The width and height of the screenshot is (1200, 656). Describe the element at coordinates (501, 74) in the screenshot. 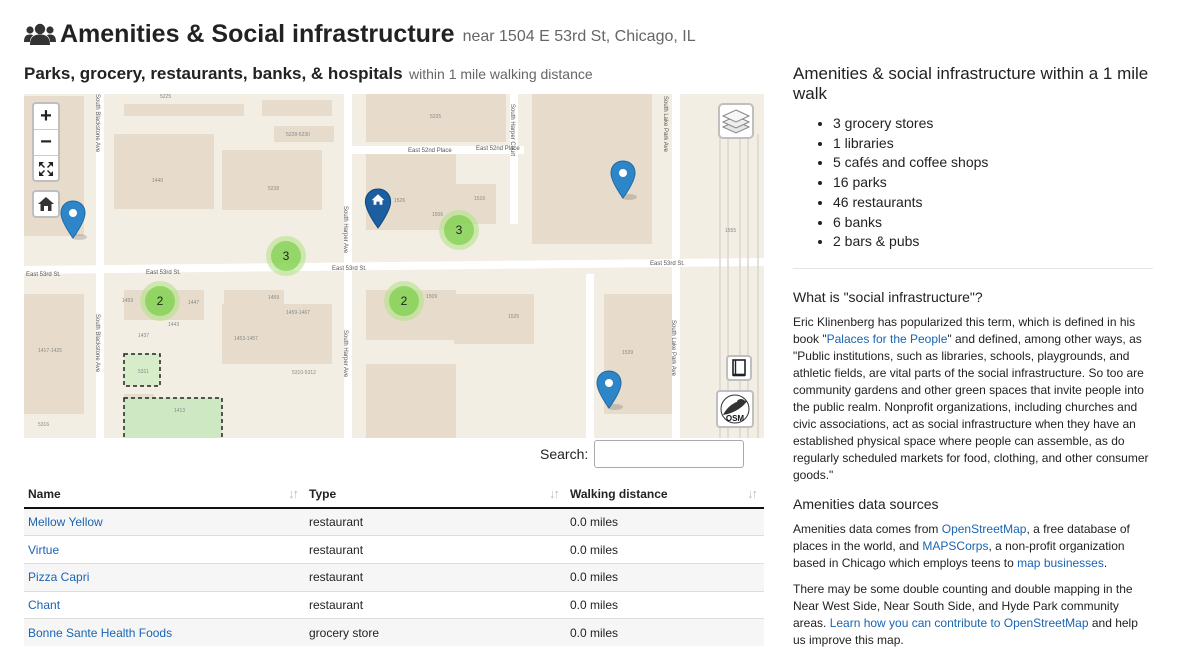

I see `map-subheading: within 1 mile walking distance` at that location.